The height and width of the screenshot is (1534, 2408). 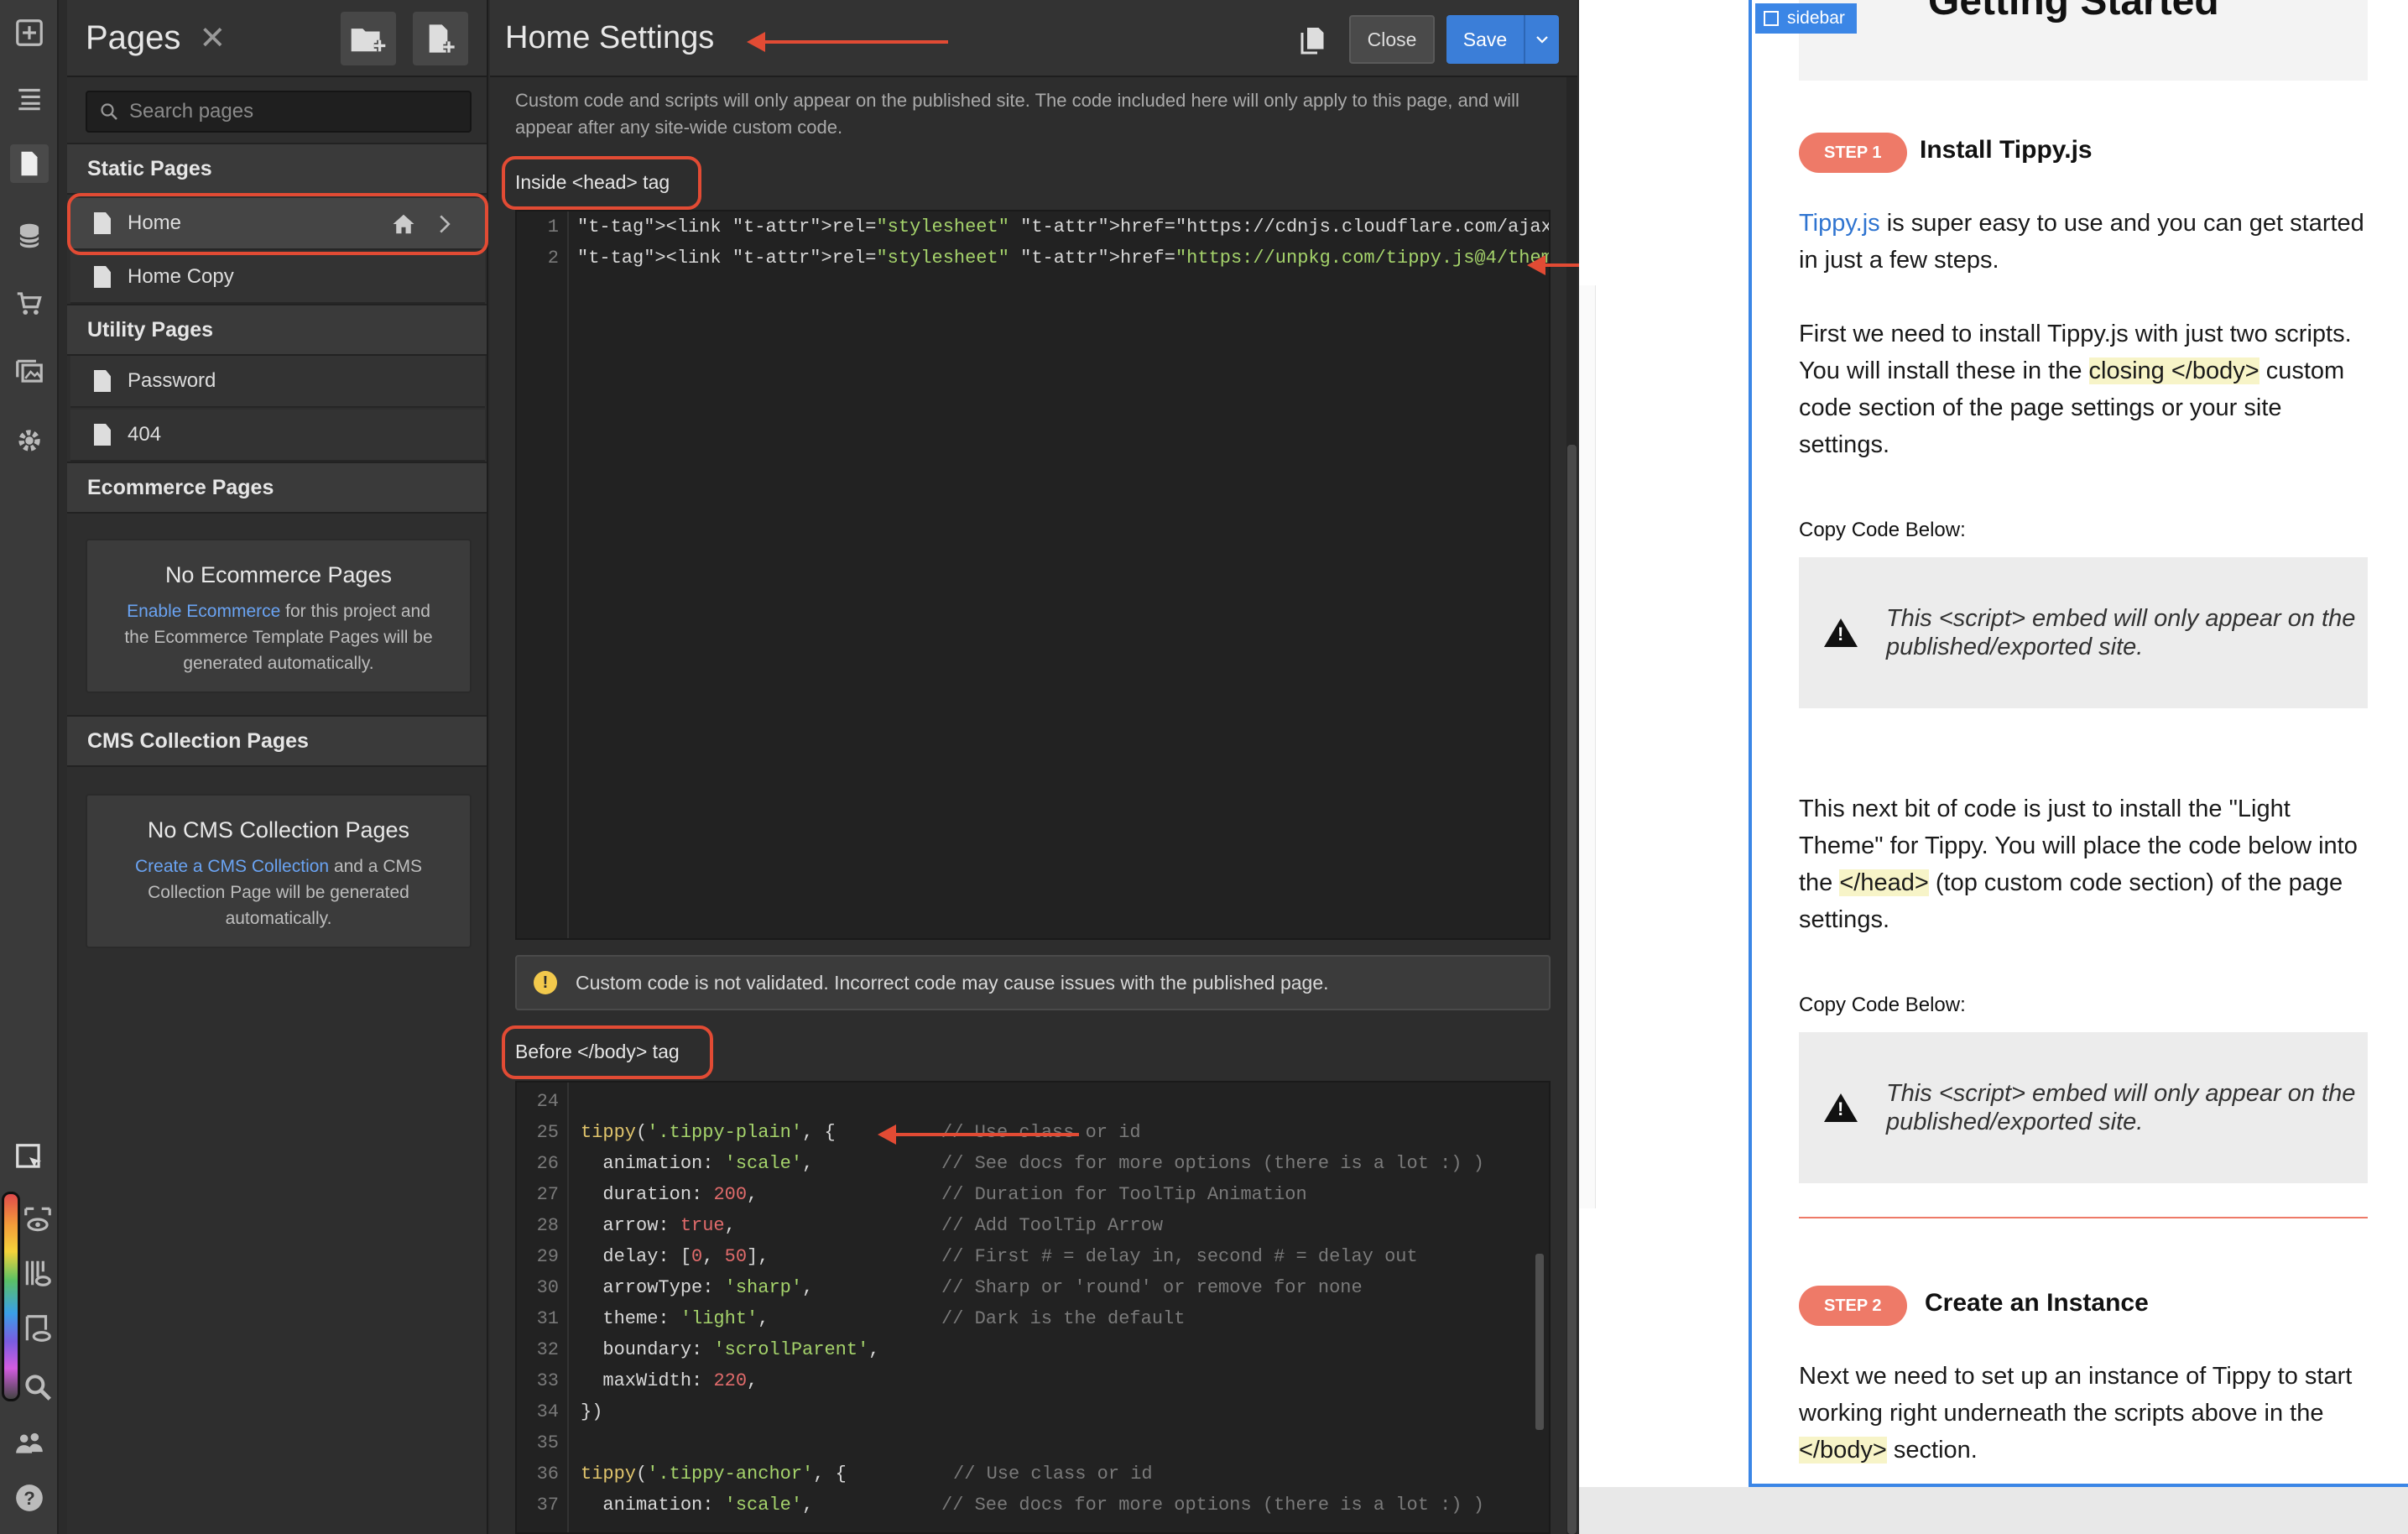 I want to click on getting-started-heading: Getting Started, so click(x=2073, y=11).